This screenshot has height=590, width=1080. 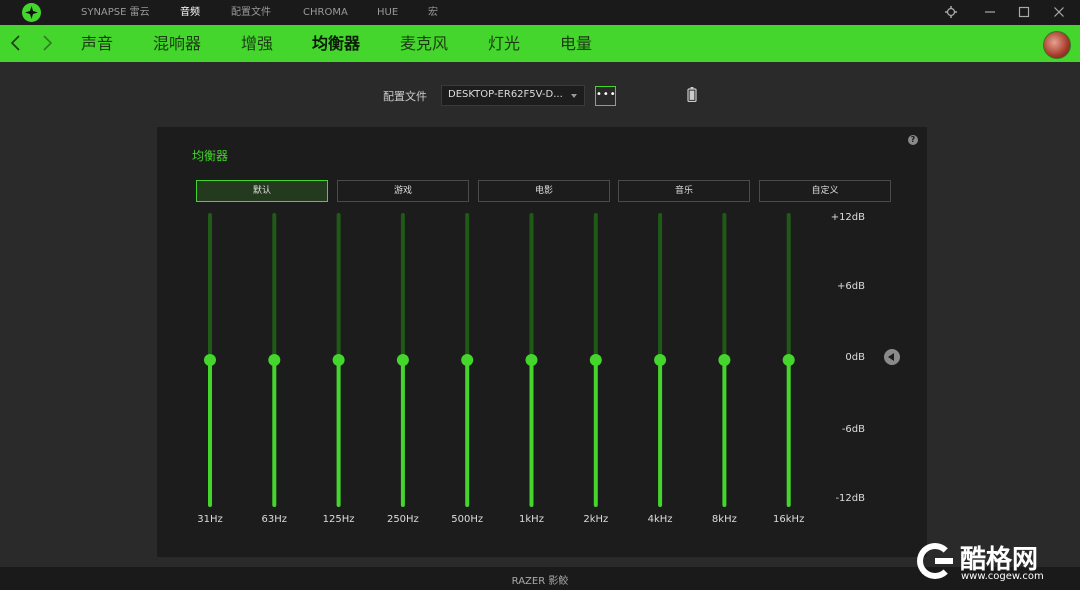 I want to click on eq-slider-31Hz, so click(x=210, y=360).